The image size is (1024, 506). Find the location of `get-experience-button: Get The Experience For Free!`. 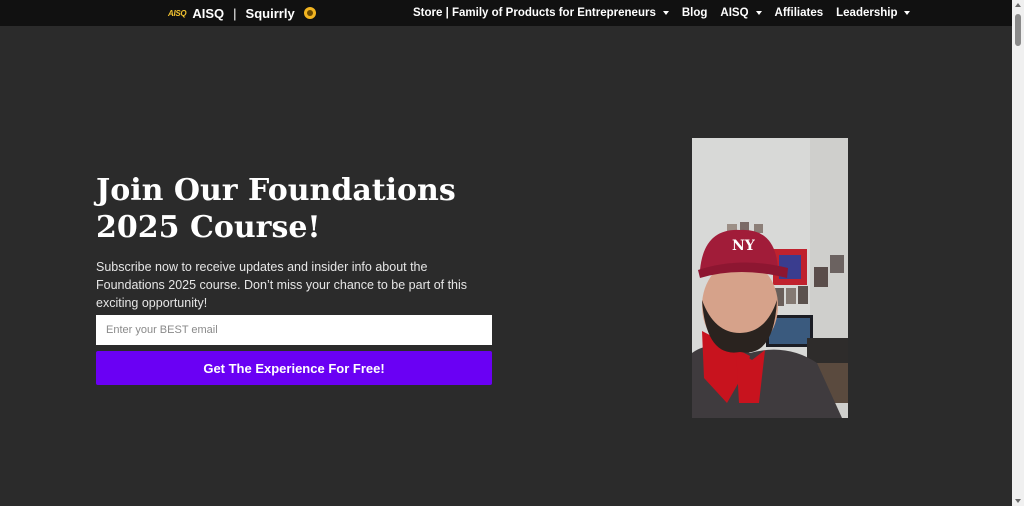

get-experience-button: Get The Experience For Free! is located at coordinates (294, 368).